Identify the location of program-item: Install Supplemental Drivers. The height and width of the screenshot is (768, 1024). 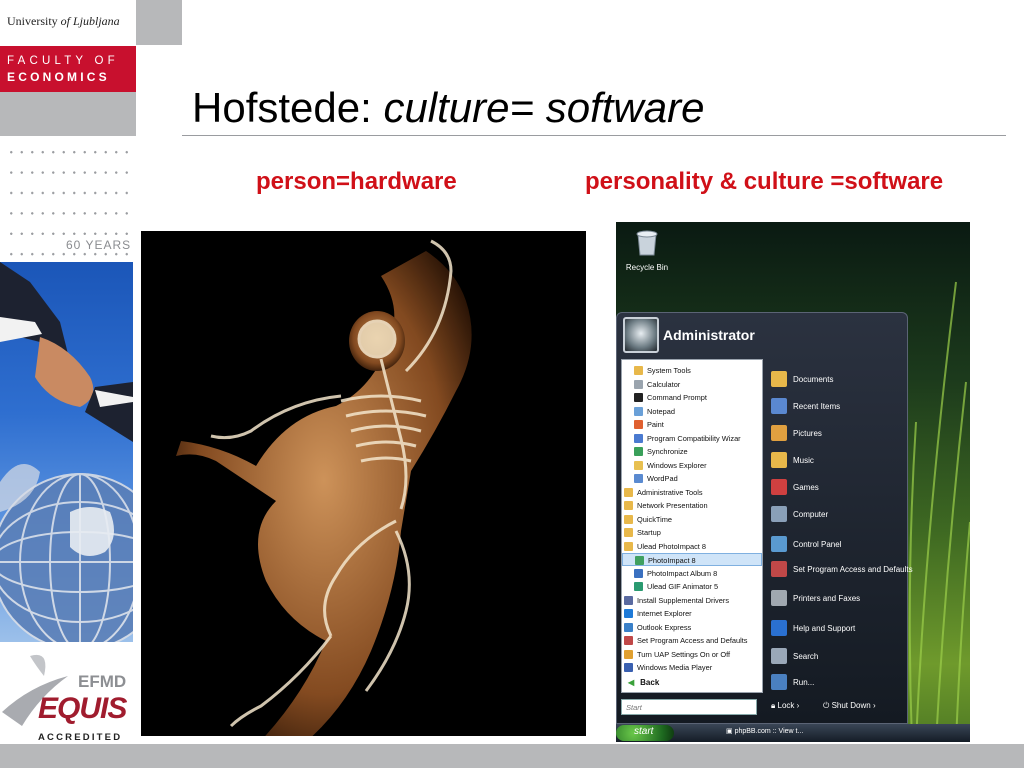
(692, 600).